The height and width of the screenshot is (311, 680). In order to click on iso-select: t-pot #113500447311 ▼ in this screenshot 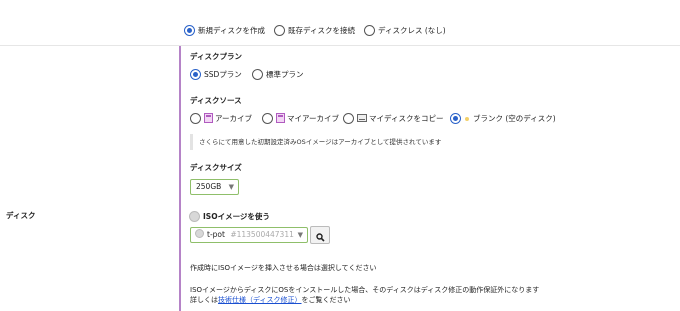, I will do `click(249, 235)`.